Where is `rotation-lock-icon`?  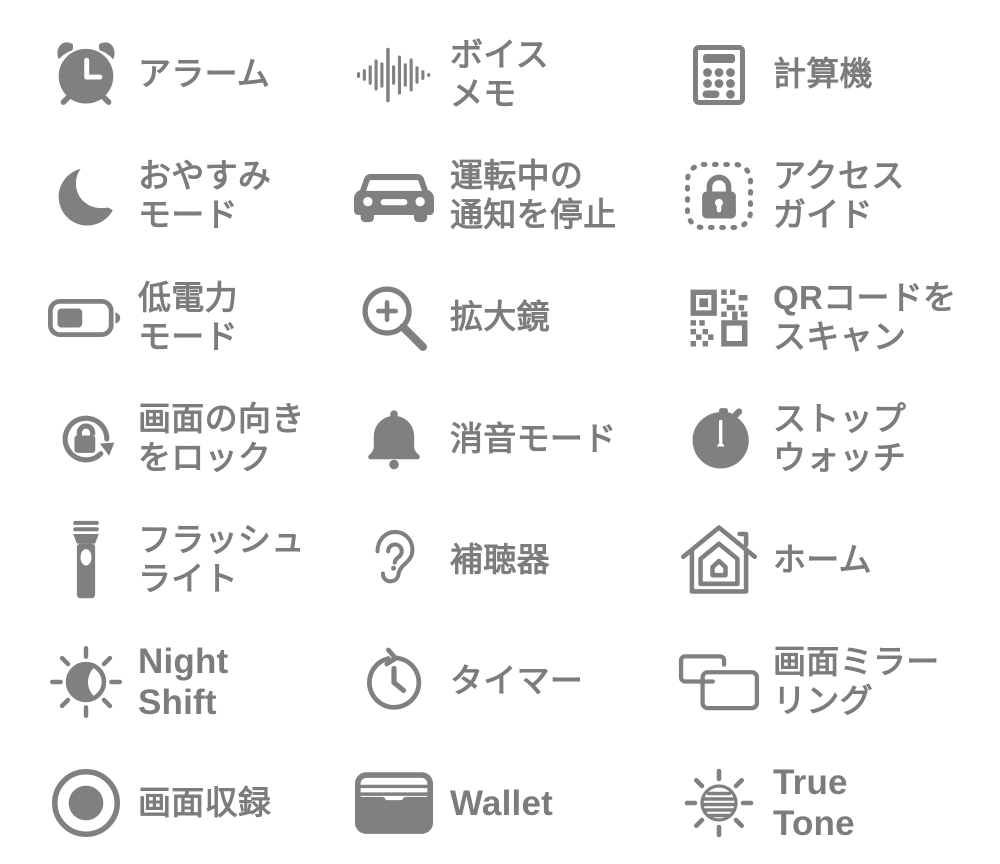 rotation-lock-icon is located at coordinates (86, 439).